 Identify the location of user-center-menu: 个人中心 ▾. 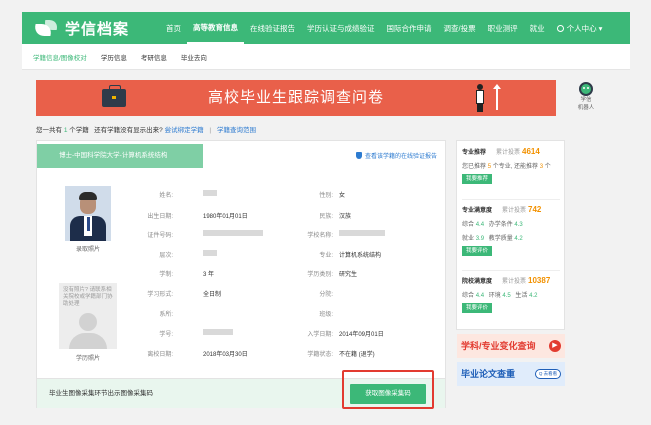
(579, 28).